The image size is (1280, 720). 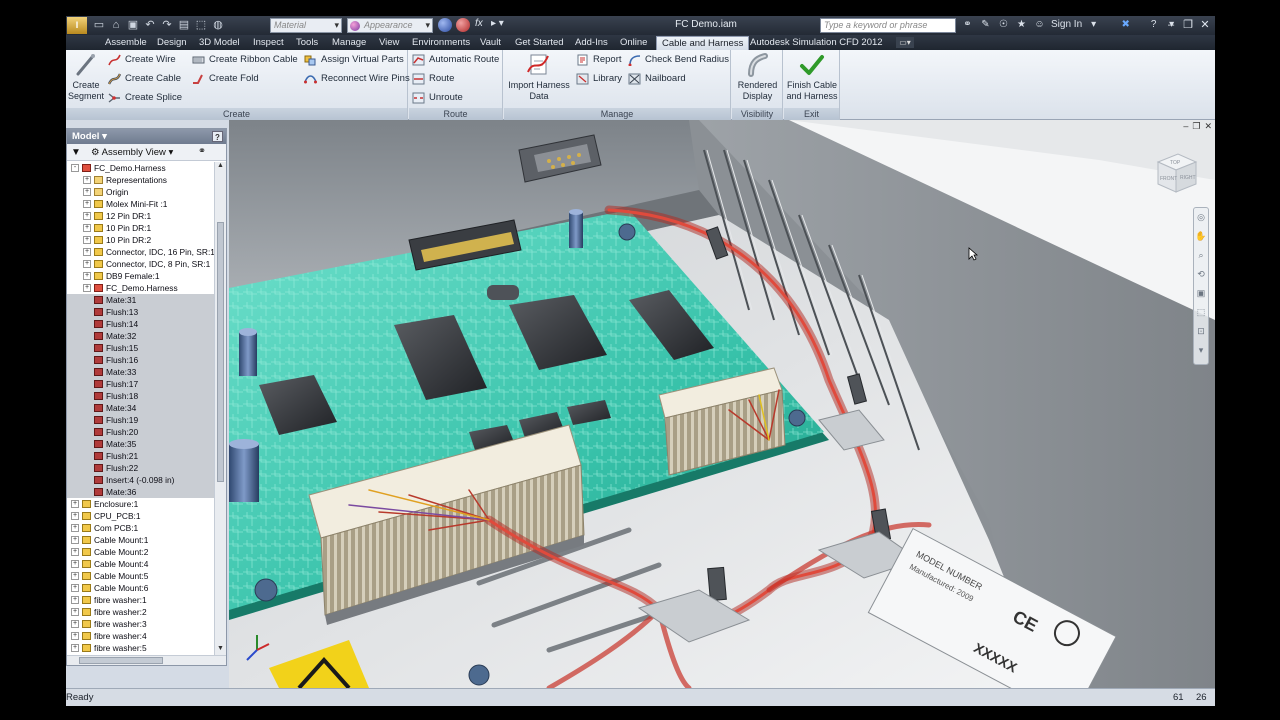 What do you see at coordinates (132, 152) in the screenshot?
I see `assembly-view-select: ⚙ Assembly View ▾` at bounding box center [132, 152].